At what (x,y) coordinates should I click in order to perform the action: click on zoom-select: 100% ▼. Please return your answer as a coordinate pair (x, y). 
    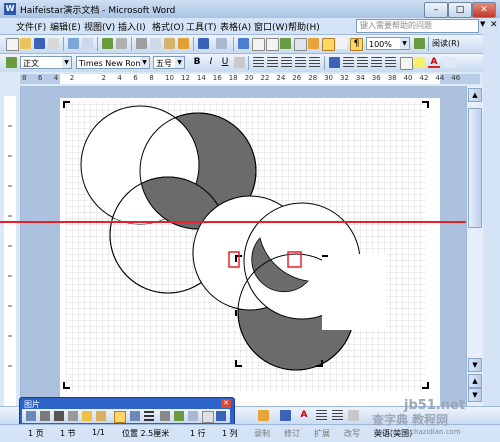
    Looking at the image, I should click on (388, 43).